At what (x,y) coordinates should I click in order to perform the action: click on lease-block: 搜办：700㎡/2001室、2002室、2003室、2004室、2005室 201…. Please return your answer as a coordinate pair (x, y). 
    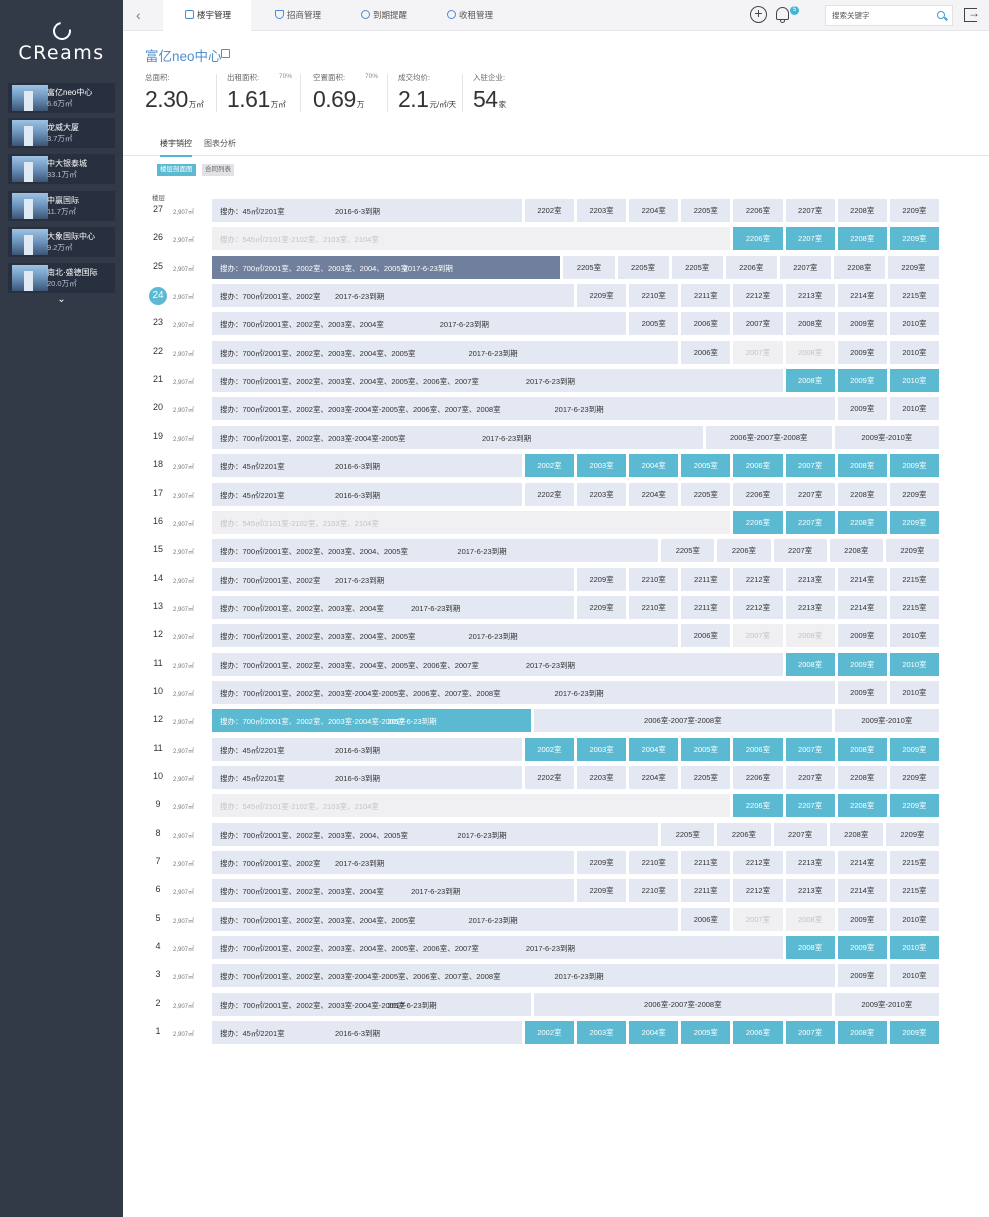
    Looking at the image, I should click on (445, 919).